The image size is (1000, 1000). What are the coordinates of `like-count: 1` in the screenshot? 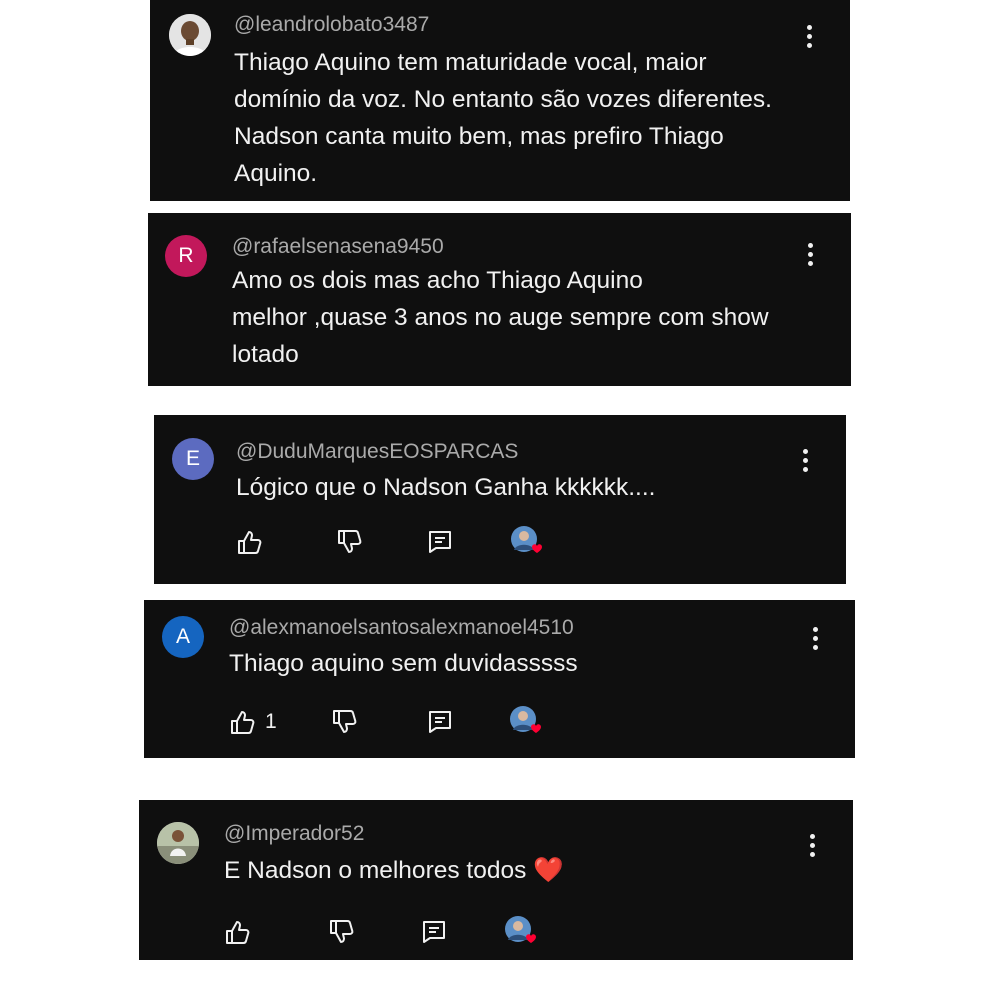 It's located at (271, 721).